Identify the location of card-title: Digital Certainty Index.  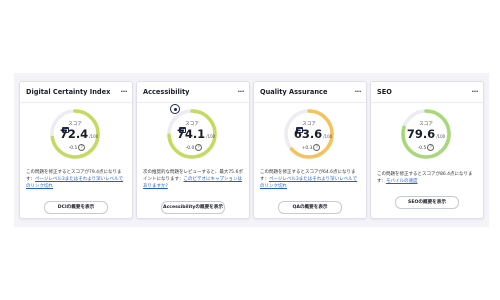
(68, 92).